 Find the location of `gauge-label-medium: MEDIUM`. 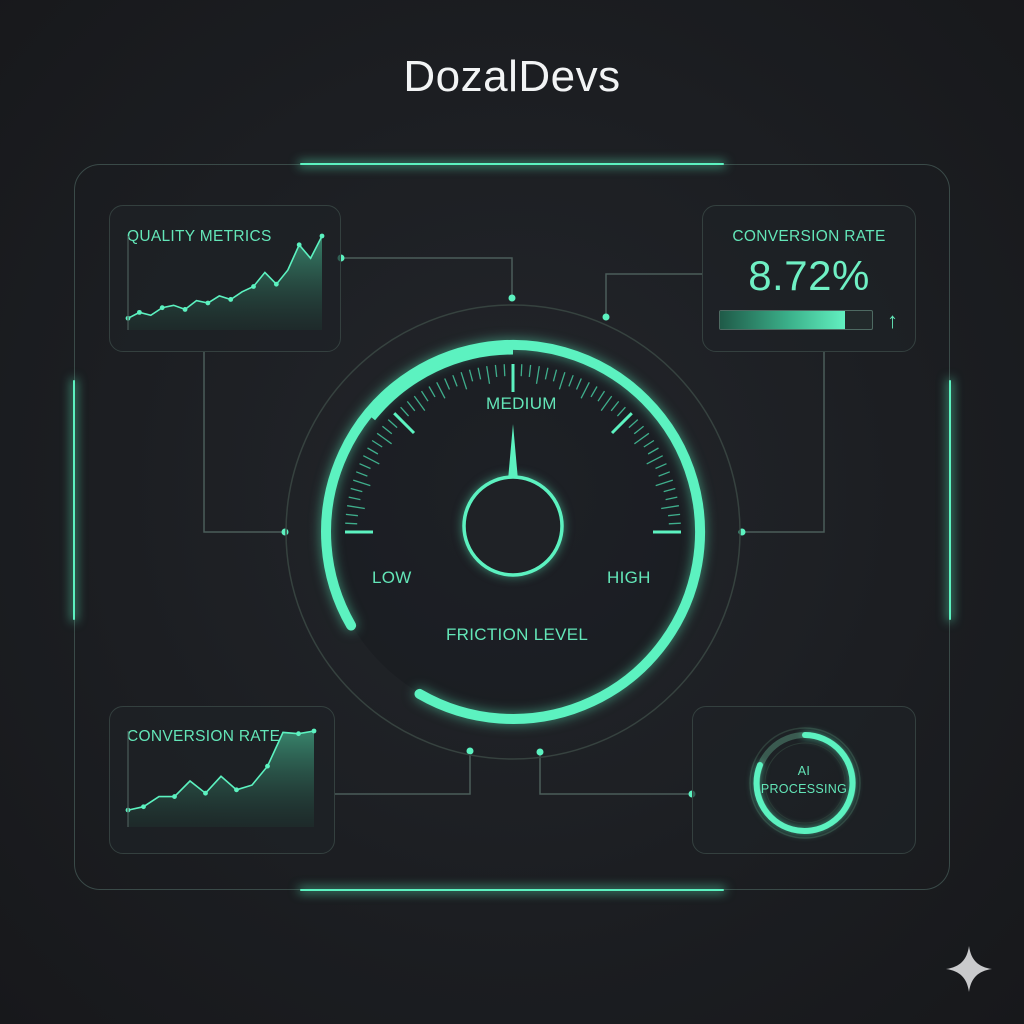

gauge-label-medium: MEDIUM is located at coordinates (521, 403).